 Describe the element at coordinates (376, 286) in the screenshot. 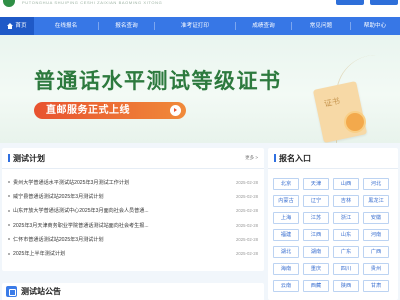

I see `region-button: 甘肃` at that location.